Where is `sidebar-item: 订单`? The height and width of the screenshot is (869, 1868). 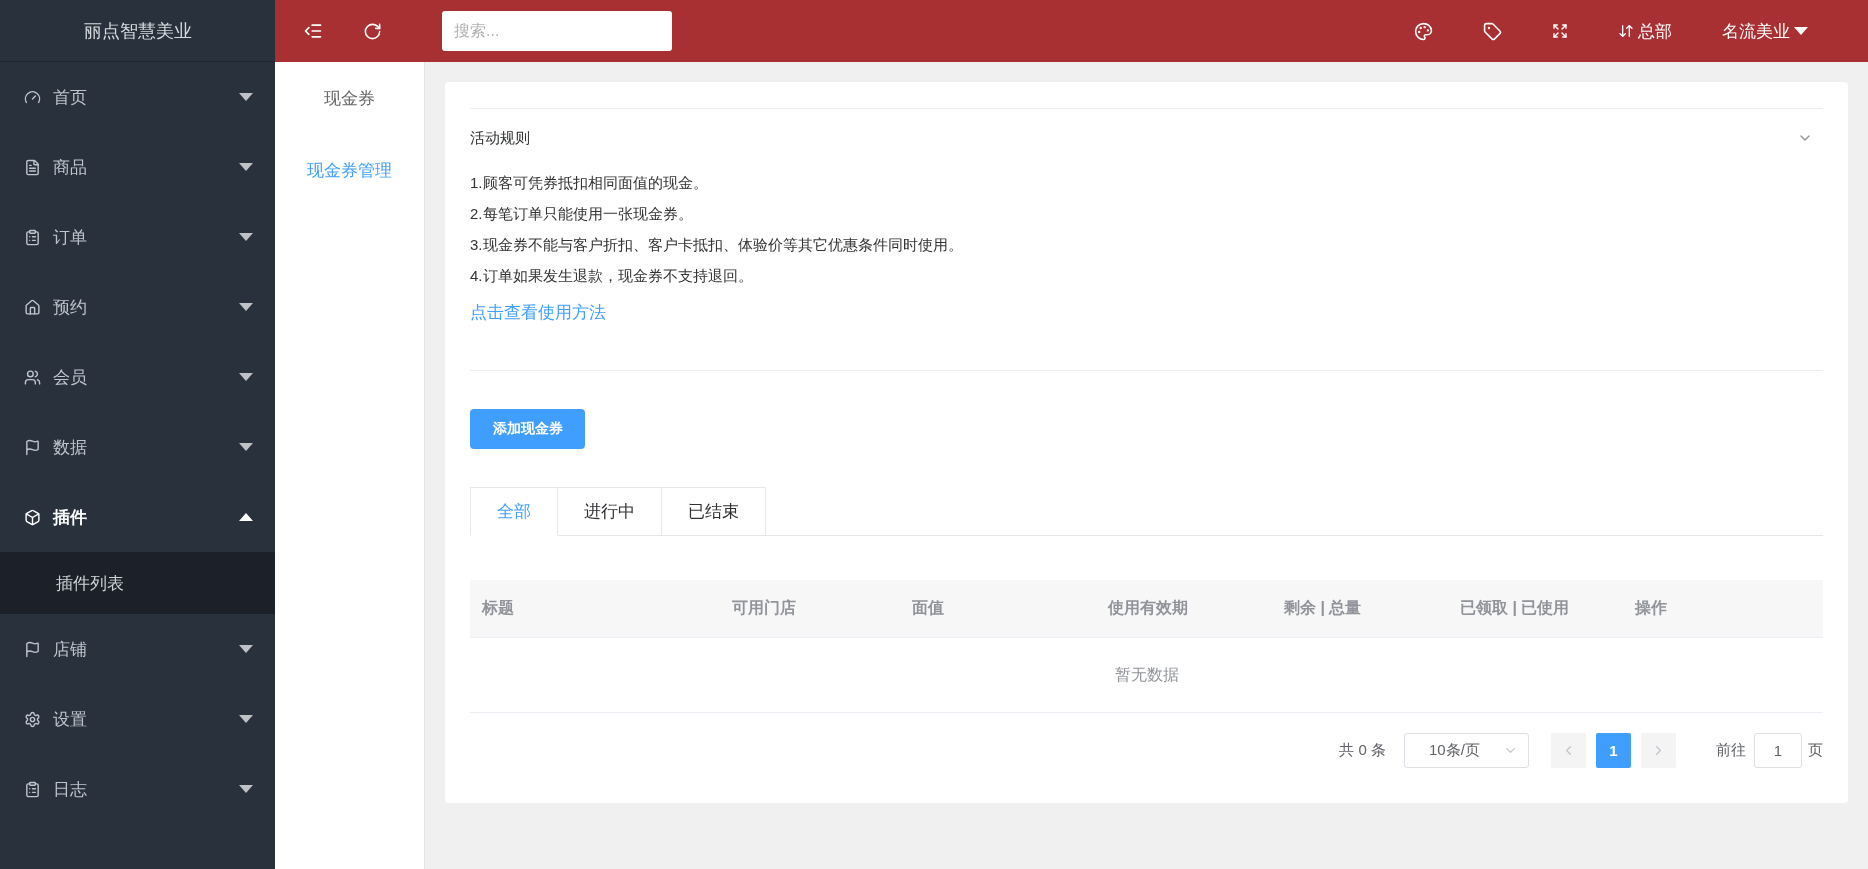
sidebar-item: 订单 is located at coordinates (137, 237).